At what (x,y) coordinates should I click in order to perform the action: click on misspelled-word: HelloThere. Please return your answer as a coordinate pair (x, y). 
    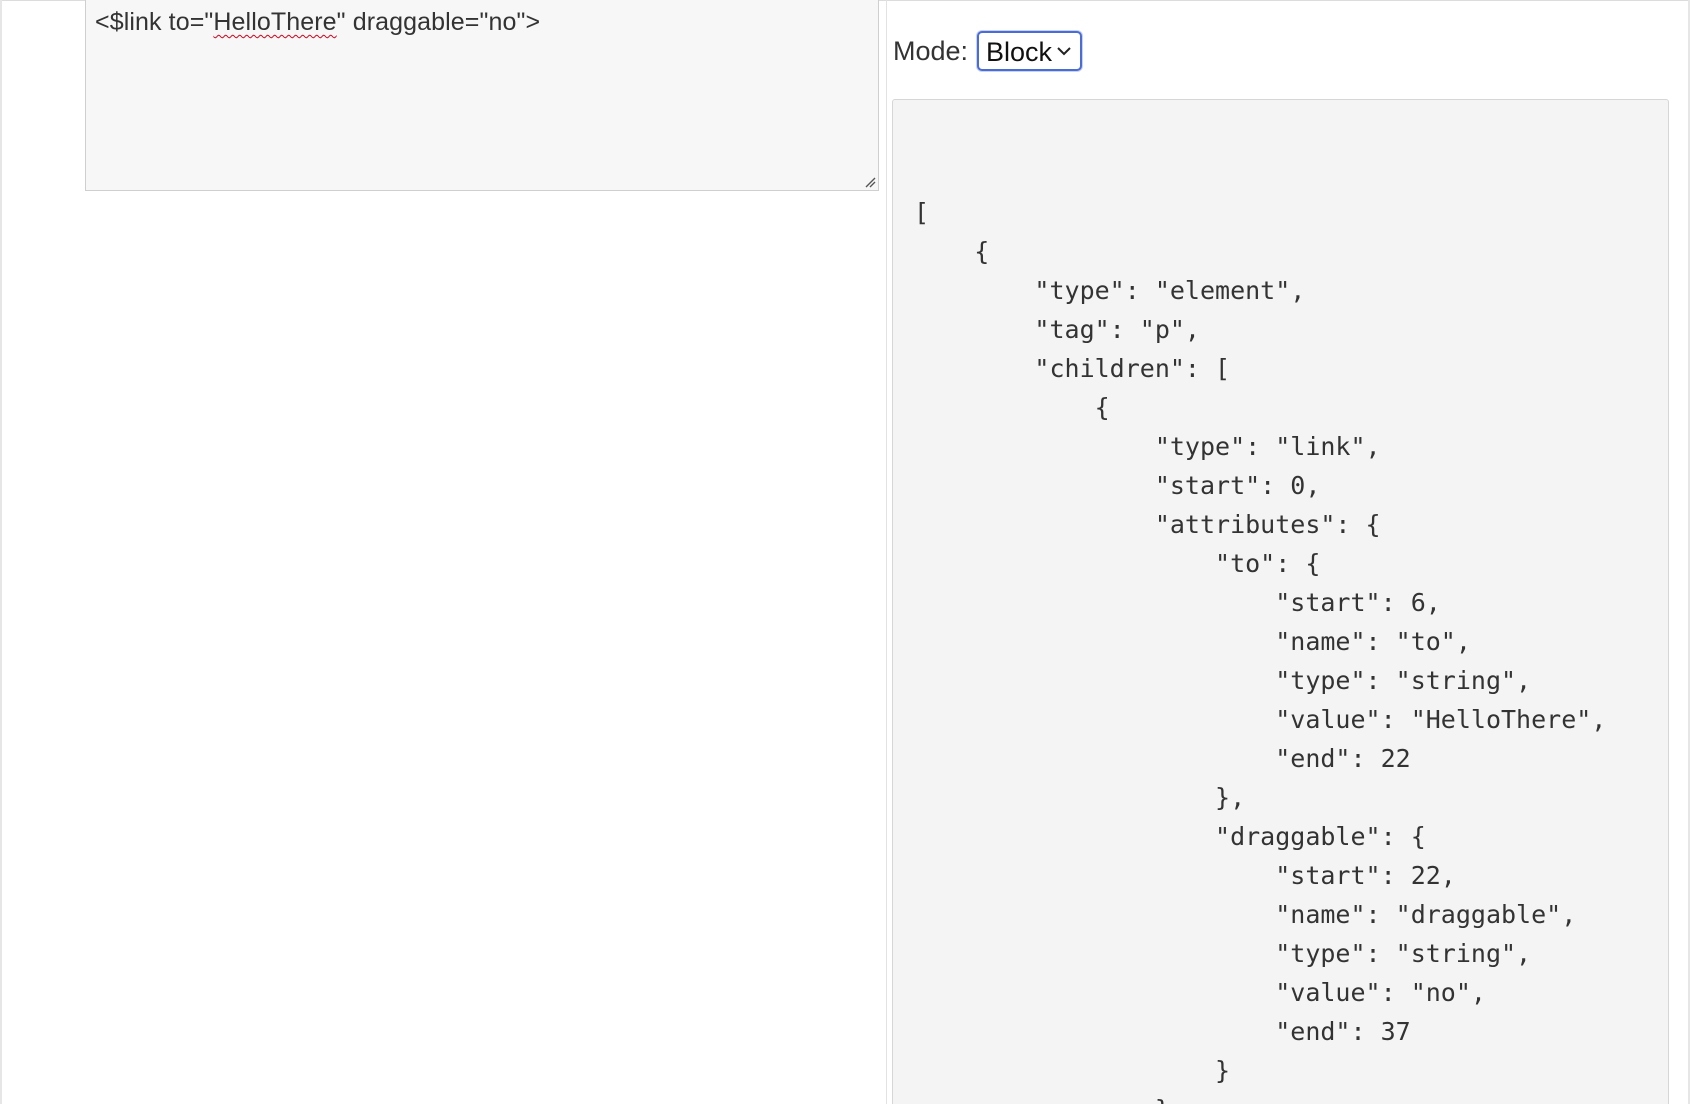
    Looking at the image, I should click on (274, 22).